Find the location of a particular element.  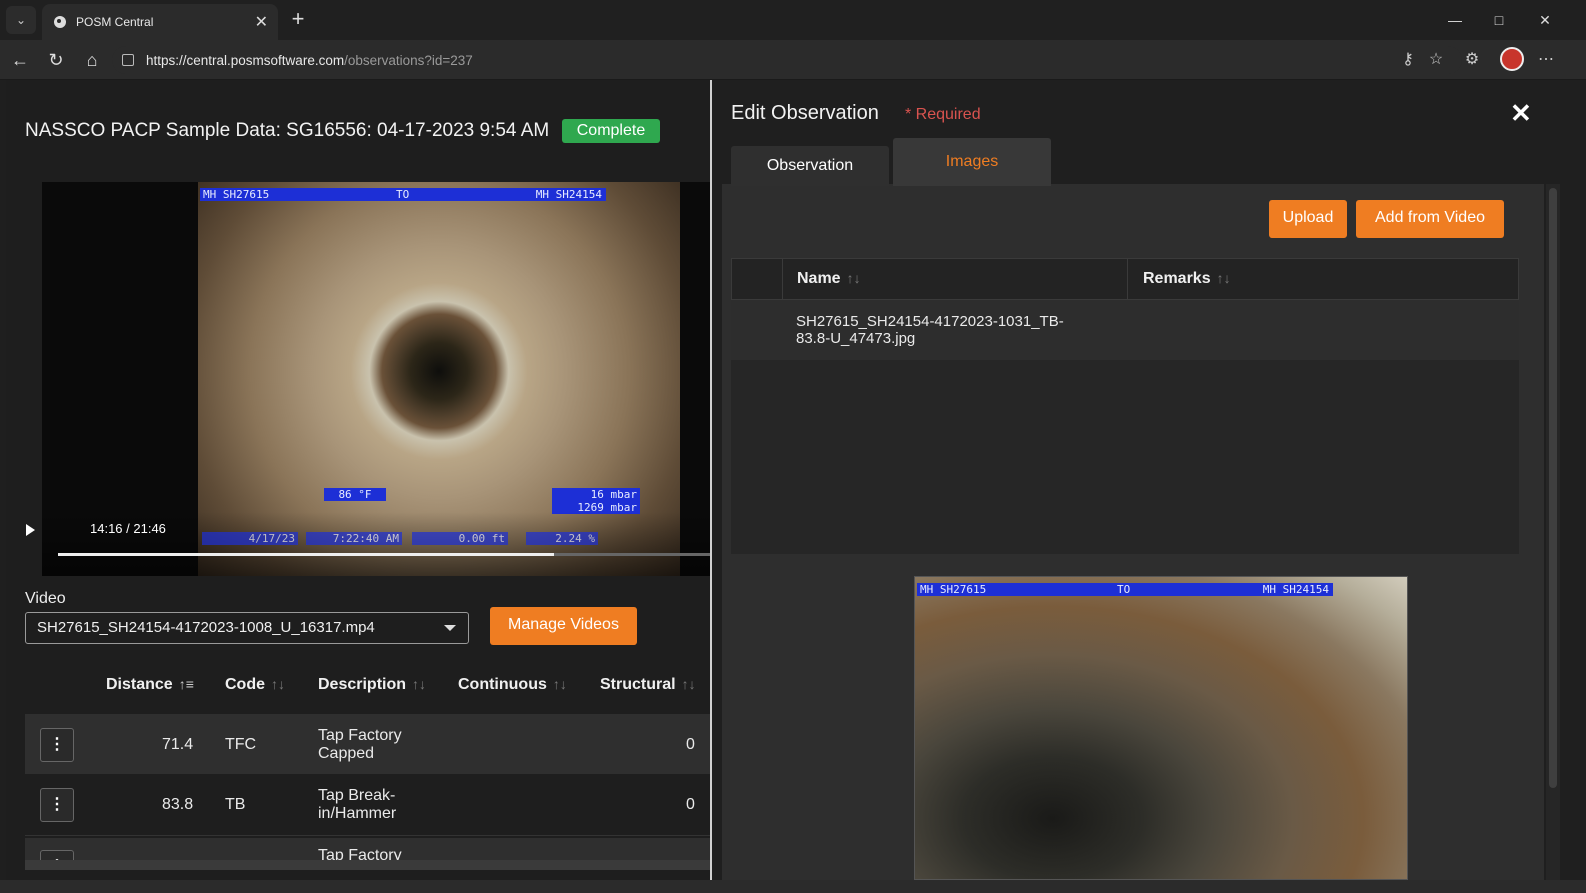

osd-top-mid: TO is located at coordinates (403, 194).